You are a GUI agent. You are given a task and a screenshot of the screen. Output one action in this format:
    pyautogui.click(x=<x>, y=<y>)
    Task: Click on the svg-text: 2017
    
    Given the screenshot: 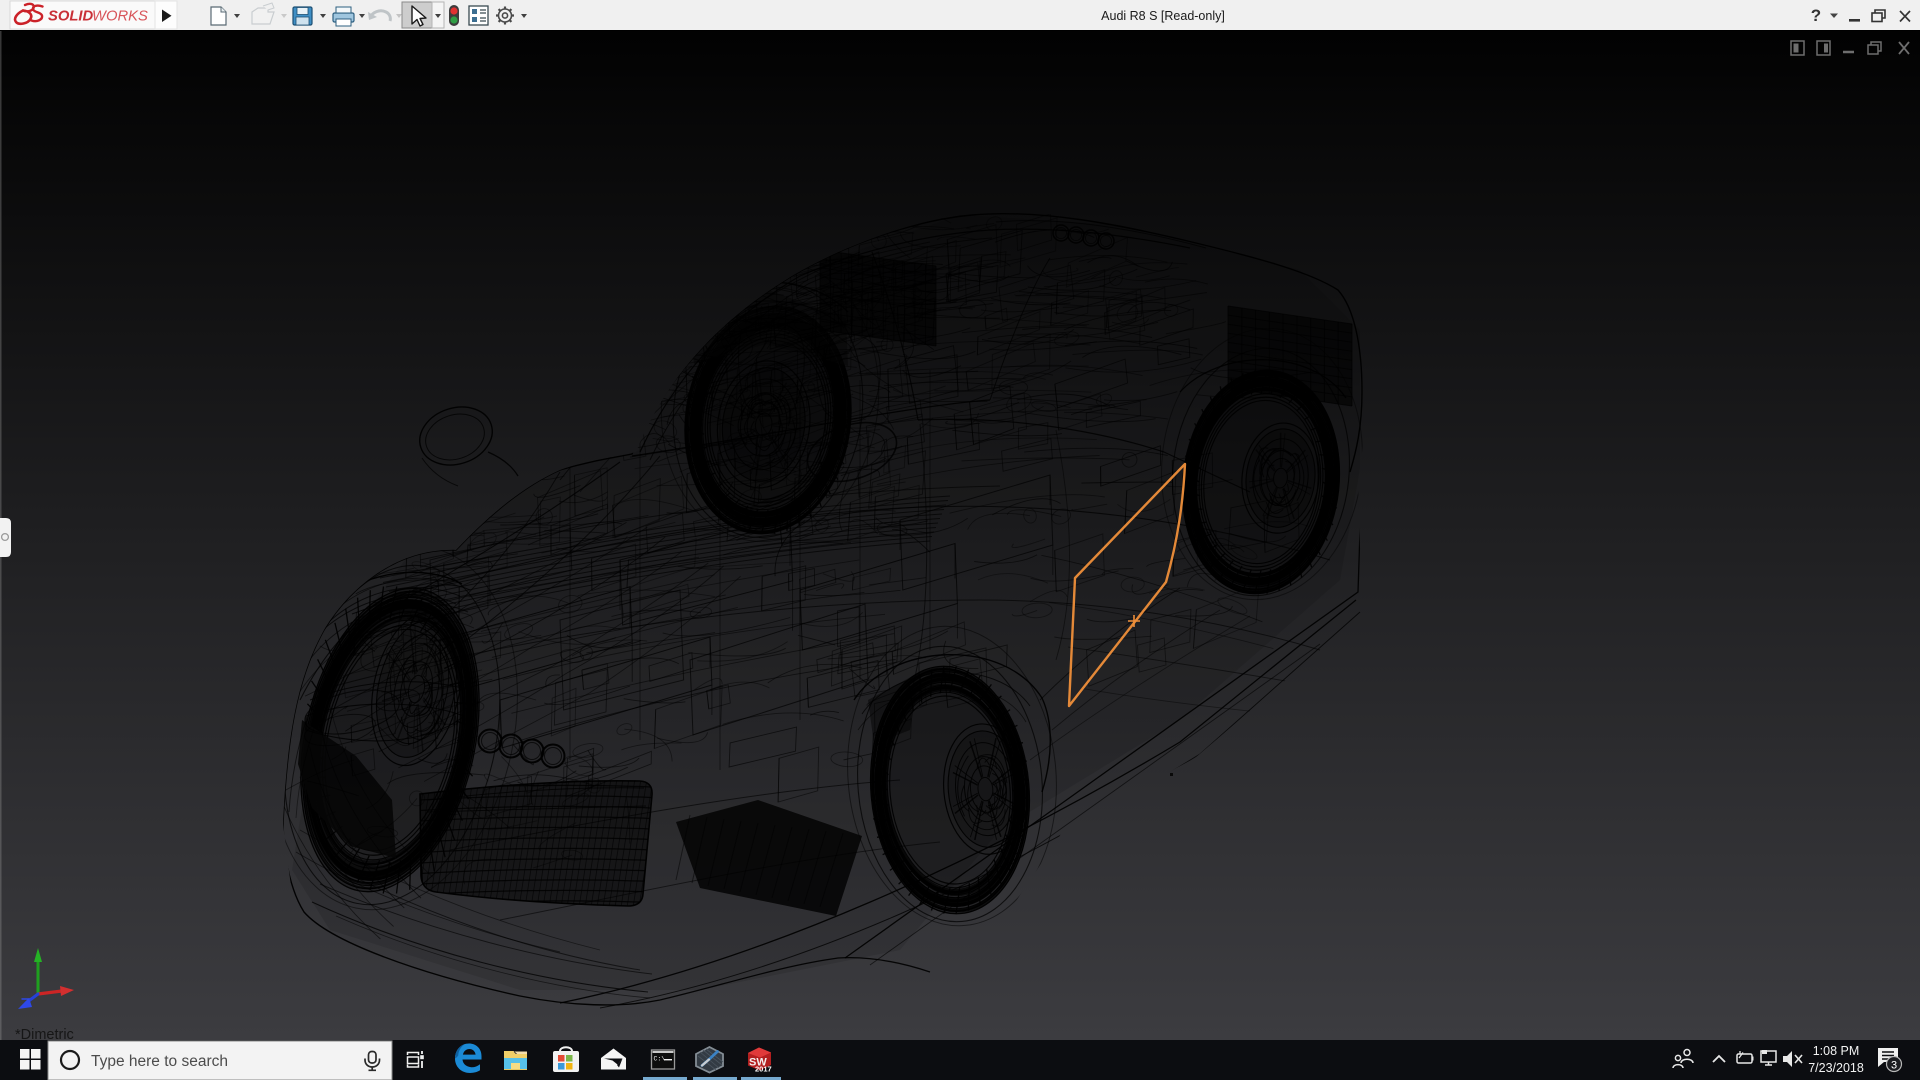 What is the action you would take?
    pyautogui.click(x=763, y=1069)
    